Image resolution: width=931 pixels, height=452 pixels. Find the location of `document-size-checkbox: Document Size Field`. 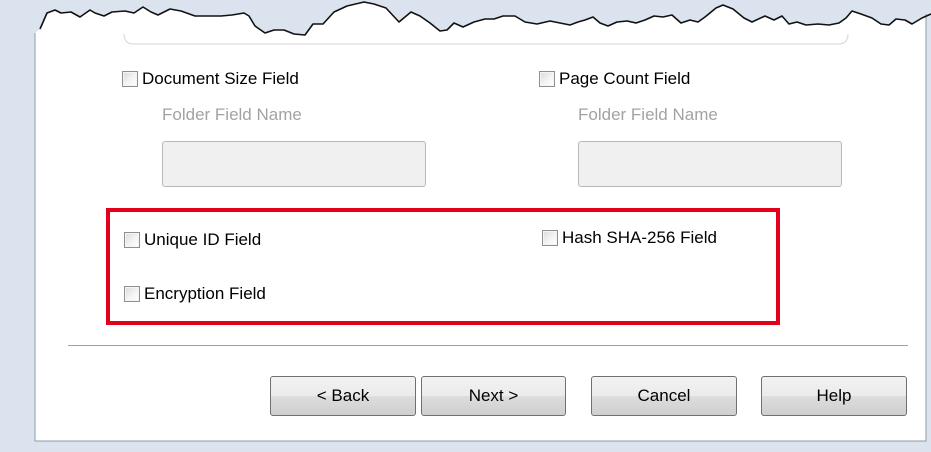

document-size-checkbox: Document Size Field is located at coordinates (210, 79).